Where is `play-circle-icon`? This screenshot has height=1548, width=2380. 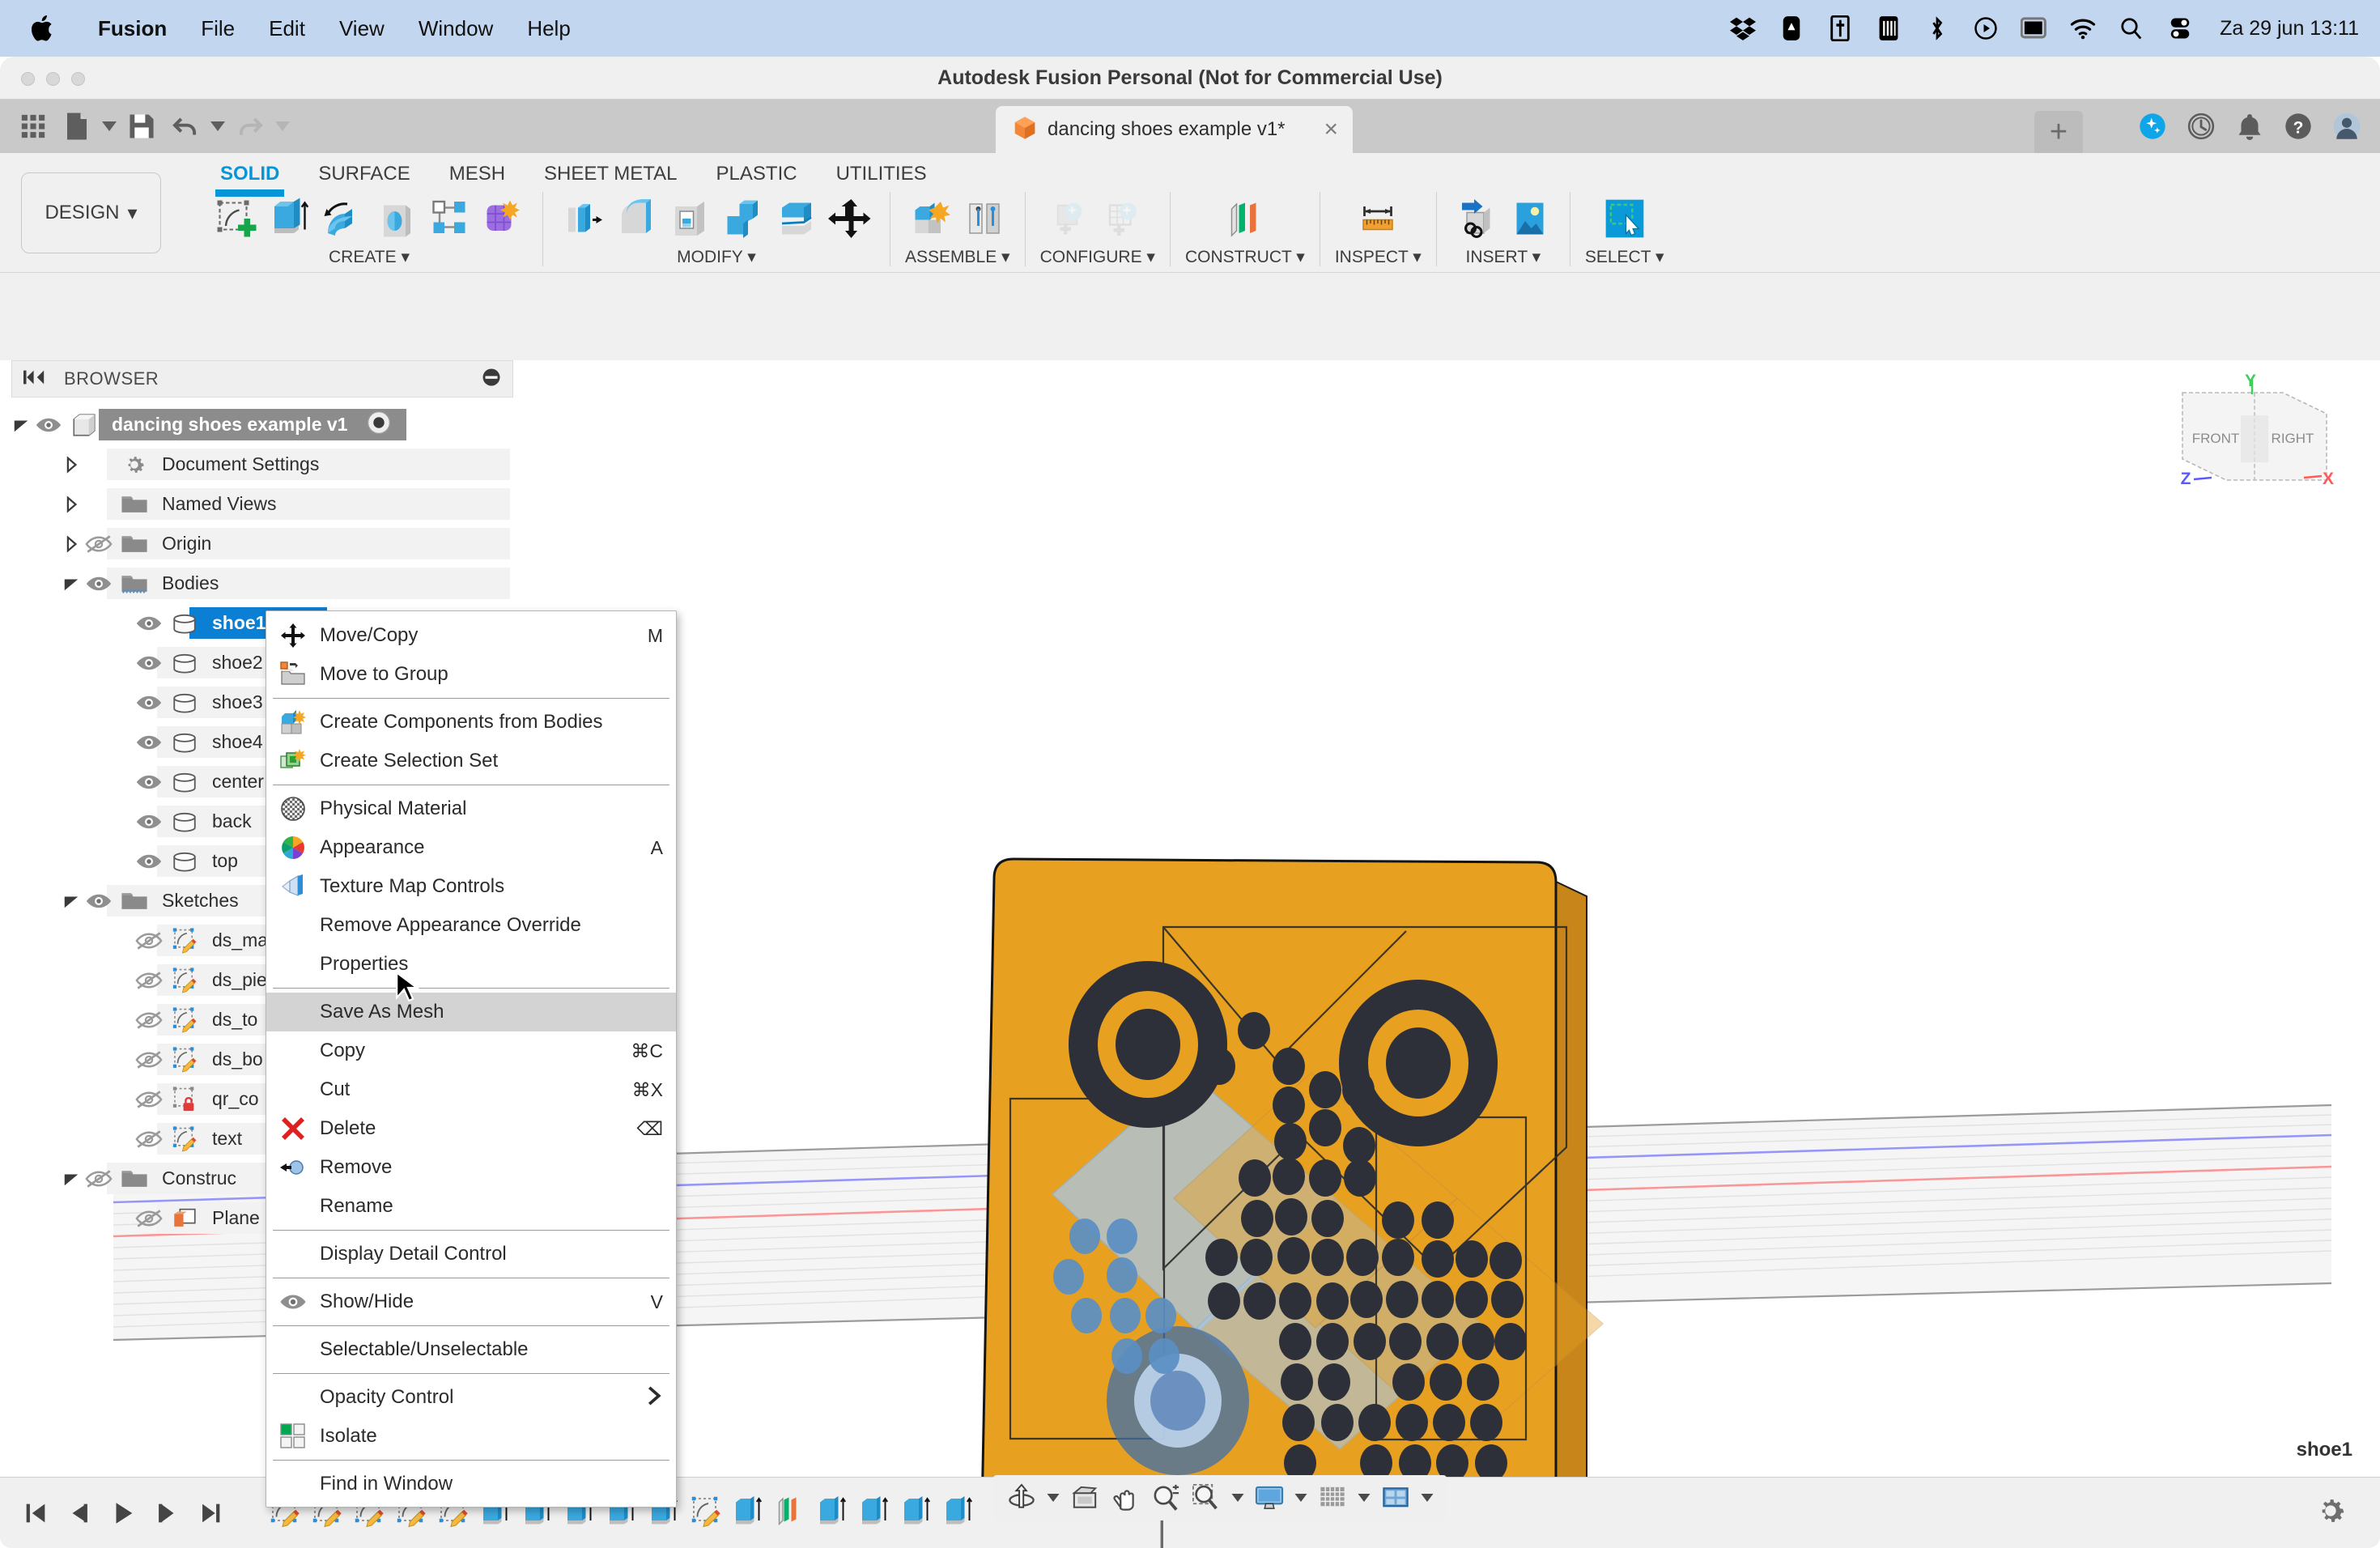 play-circle-icon is located at coordinates (1986, 29).